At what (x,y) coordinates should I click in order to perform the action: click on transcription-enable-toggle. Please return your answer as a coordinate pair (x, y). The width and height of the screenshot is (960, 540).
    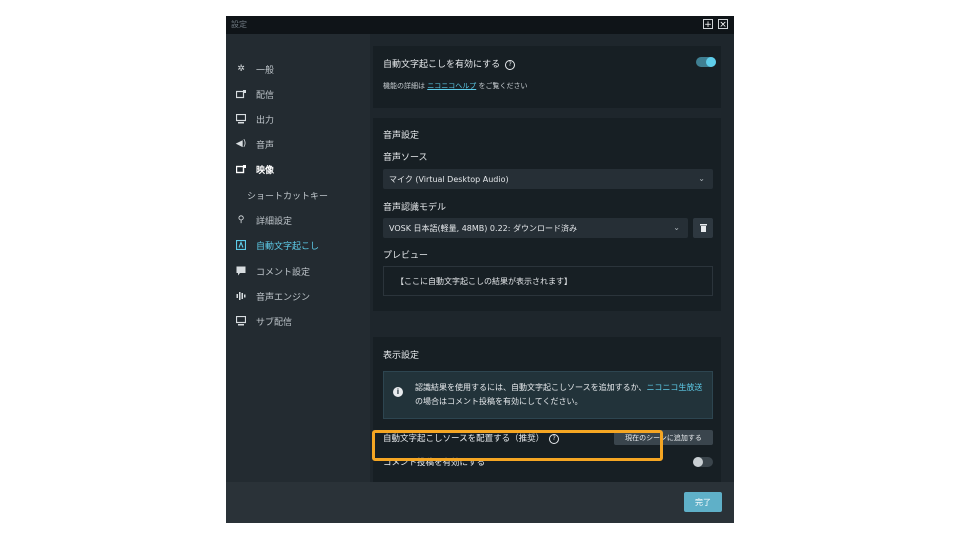
    Looking at the image, I should click on (706, 62).